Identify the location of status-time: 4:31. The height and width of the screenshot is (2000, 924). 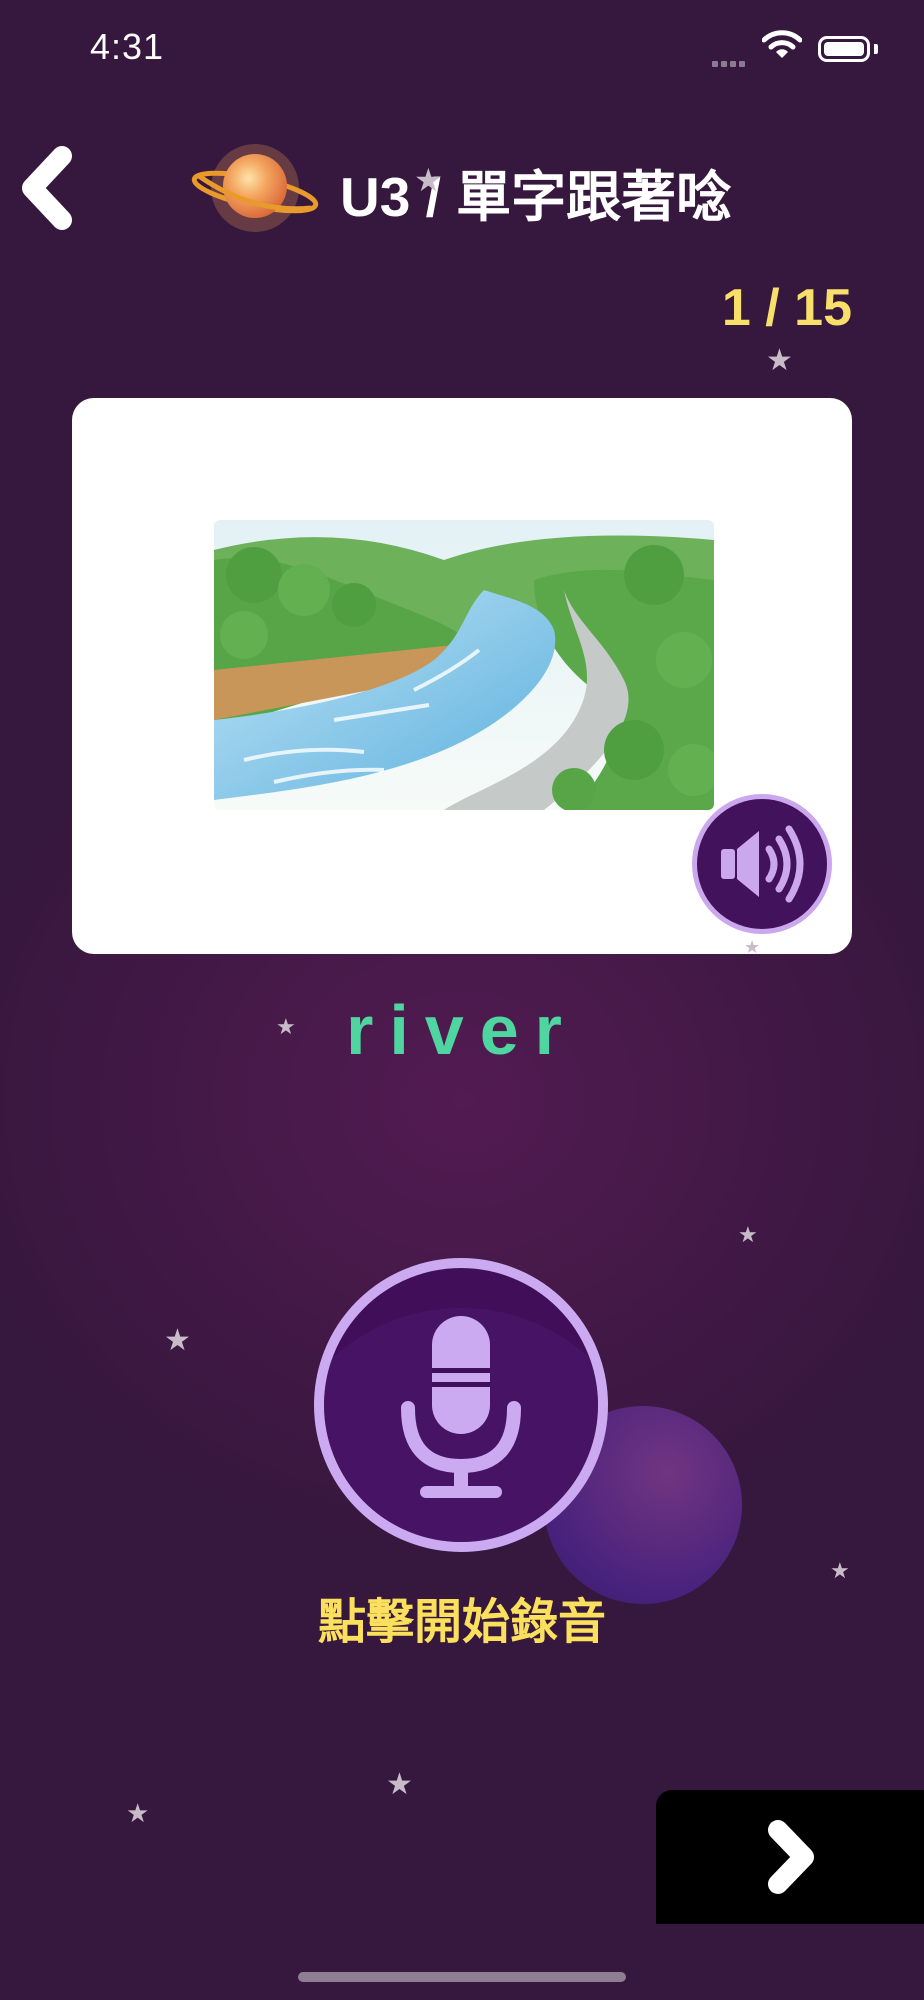
(127, 46).